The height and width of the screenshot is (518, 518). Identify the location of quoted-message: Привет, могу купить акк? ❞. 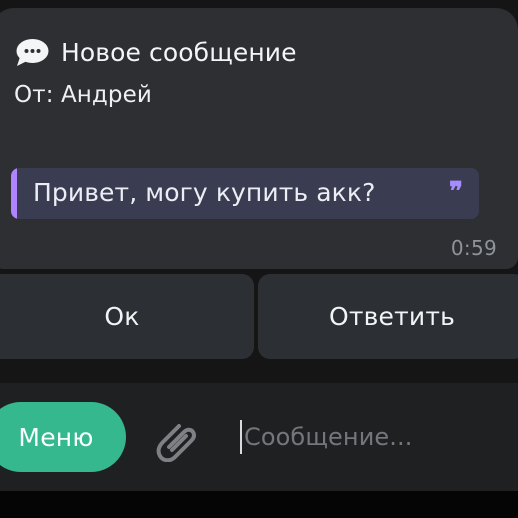
(245, 193).